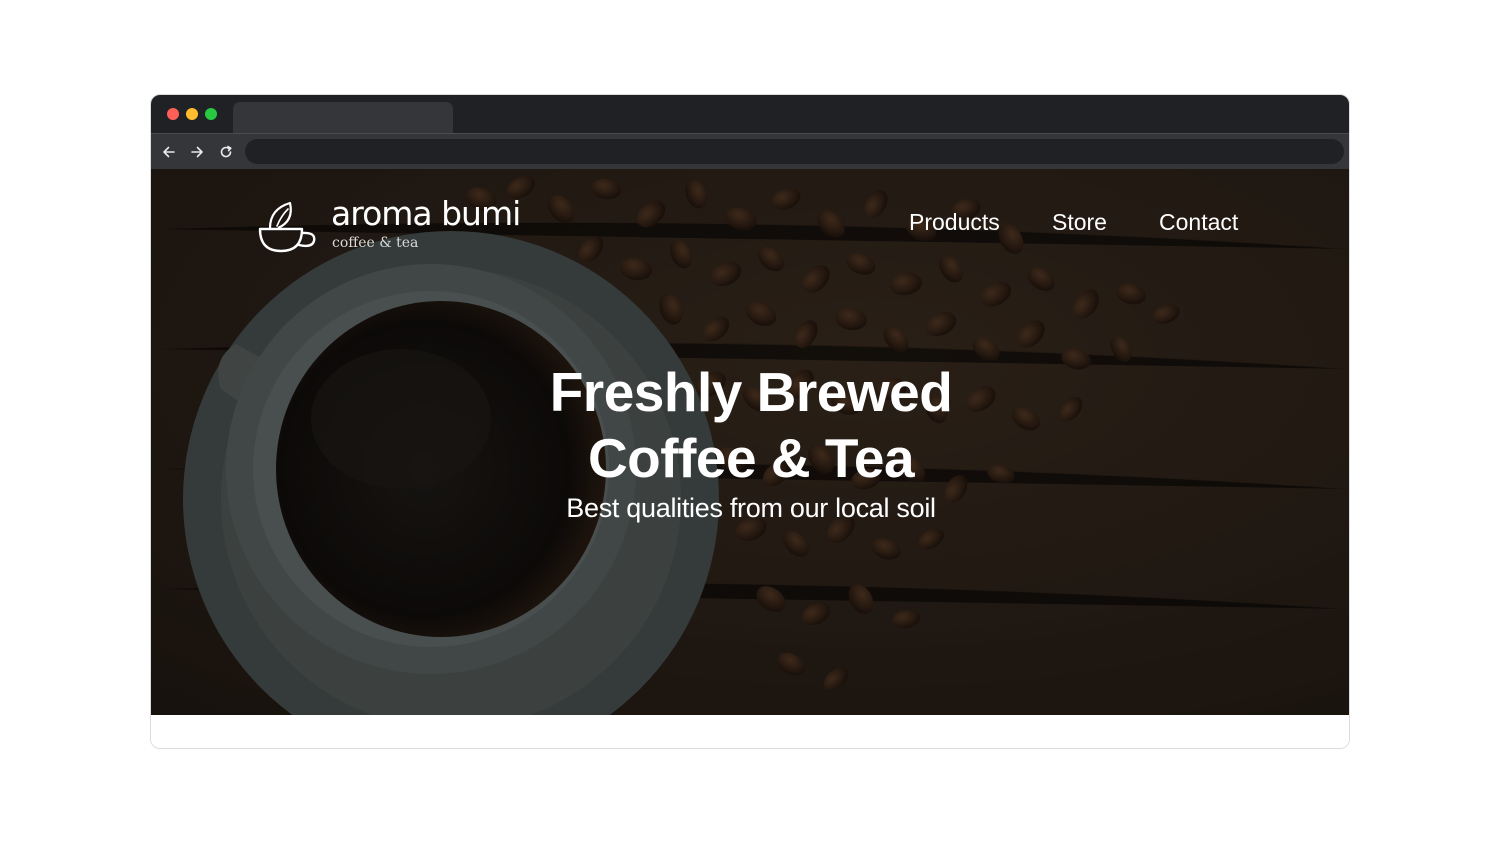 This screenshot has width=1500, height=843. Describe the element at coordinates (375, 243) in the screenshot. I see `logo-tagline: coffee & tea` at that location.